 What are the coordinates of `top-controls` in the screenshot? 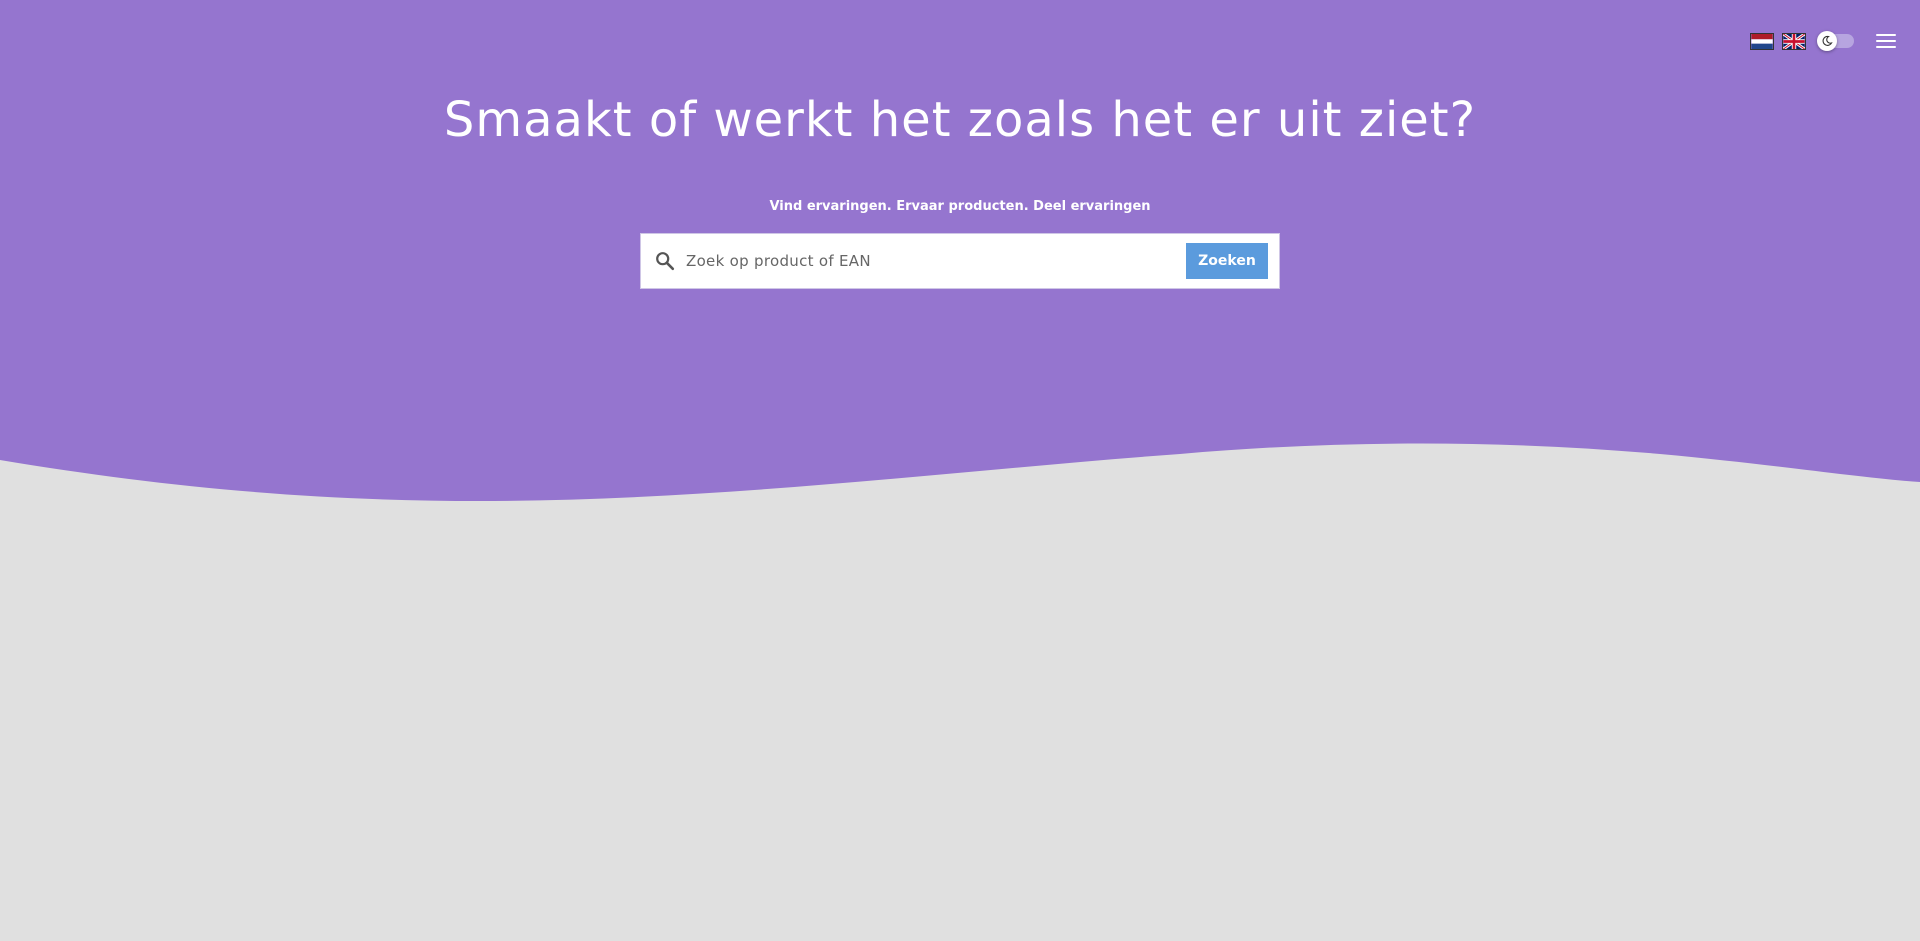 It's located at (1823, 41).